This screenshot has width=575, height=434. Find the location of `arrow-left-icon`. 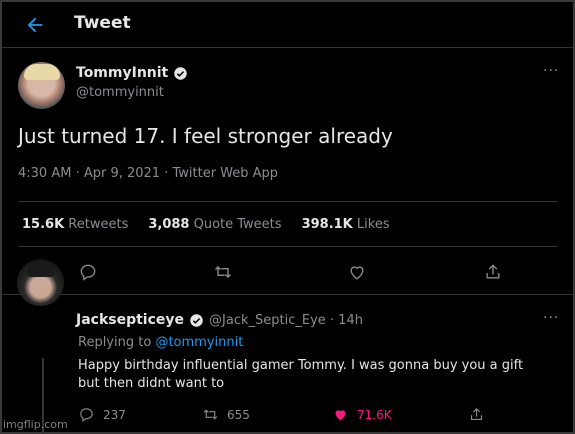

arrow-left-icon is located at coordinates (35, 25).